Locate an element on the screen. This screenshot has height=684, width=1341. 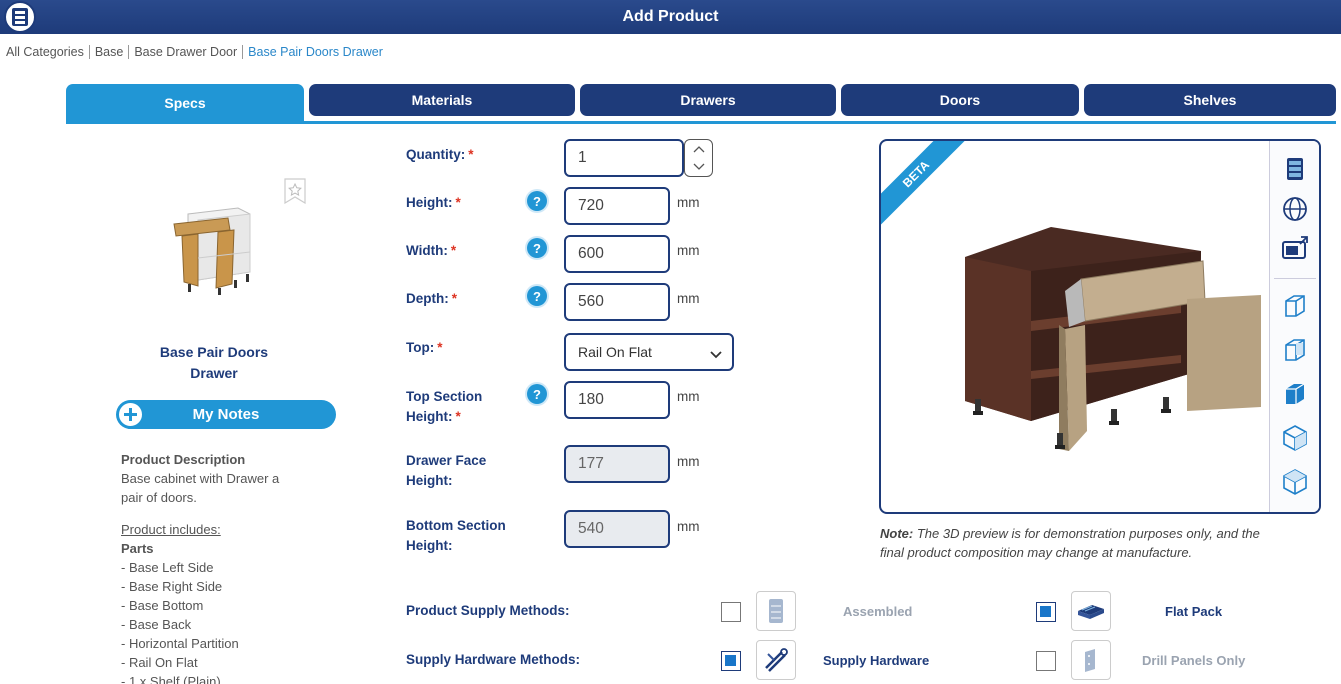
window-title: Add Product is located at coordinates (670, 16).